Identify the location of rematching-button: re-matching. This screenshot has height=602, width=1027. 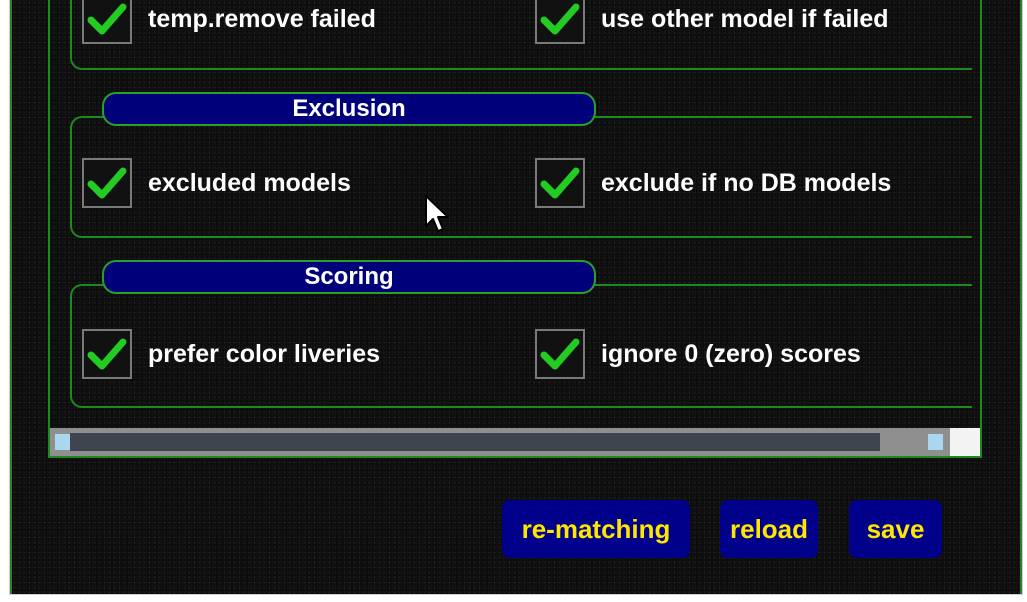
(596, 529).